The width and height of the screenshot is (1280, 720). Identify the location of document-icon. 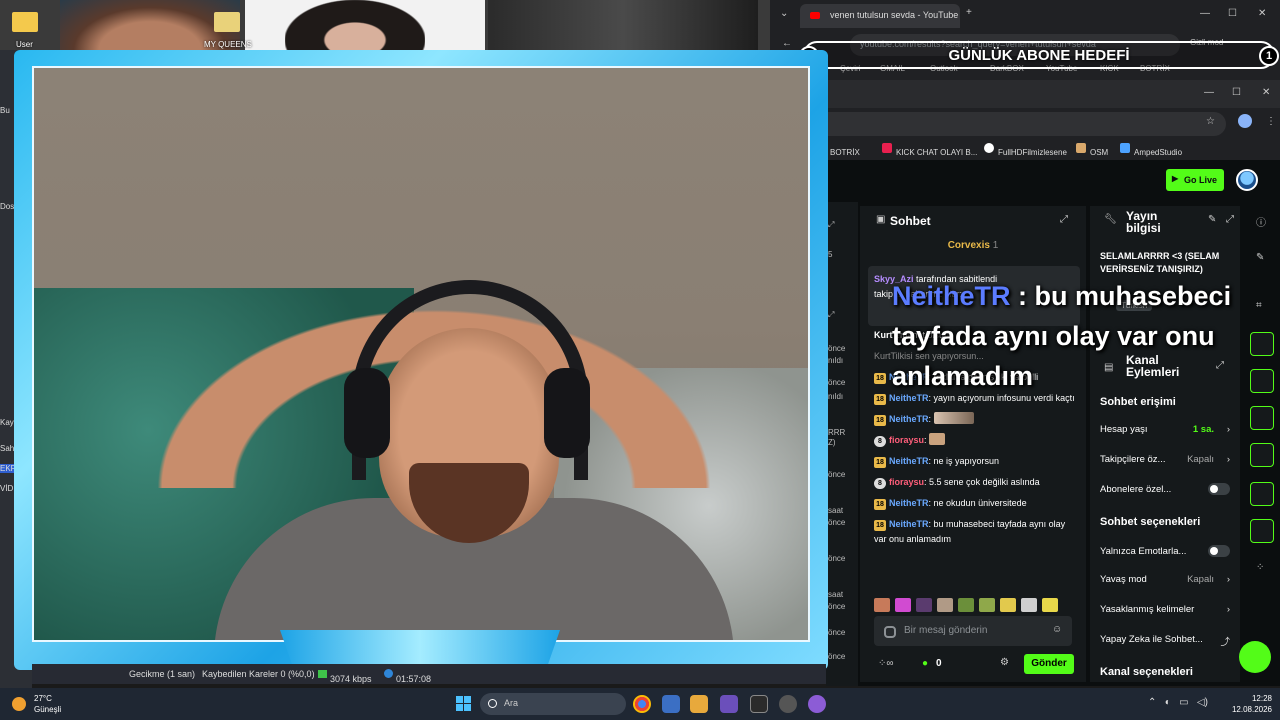
(1262, 381).